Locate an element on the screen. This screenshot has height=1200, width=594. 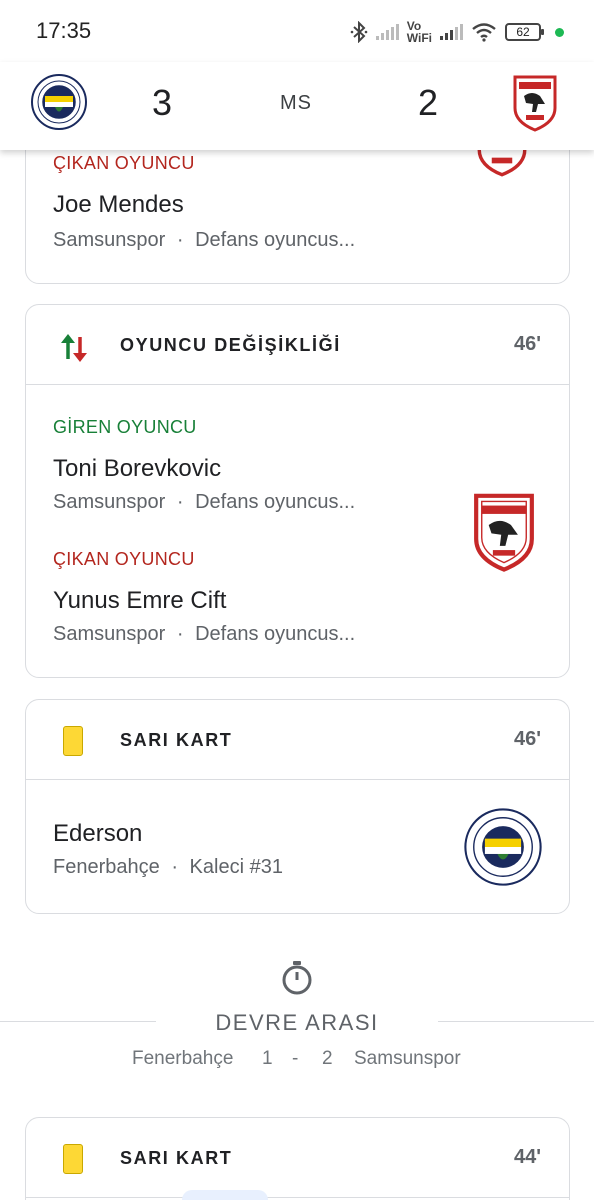
out-player-name: Yunus Emre Cift is located at coordinates (139, 601).